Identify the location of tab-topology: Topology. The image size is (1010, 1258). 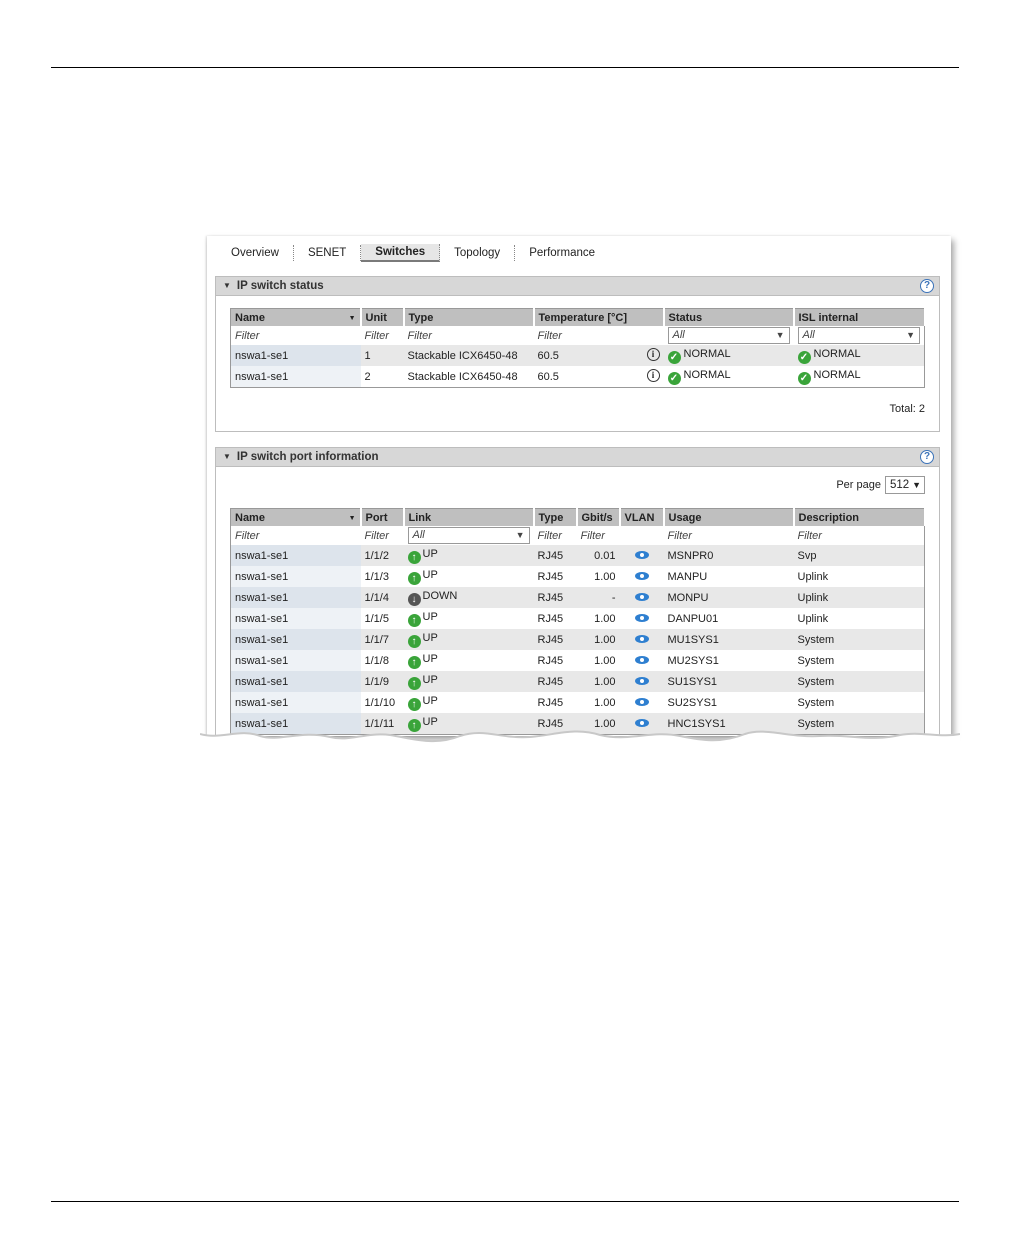
(478, 253).